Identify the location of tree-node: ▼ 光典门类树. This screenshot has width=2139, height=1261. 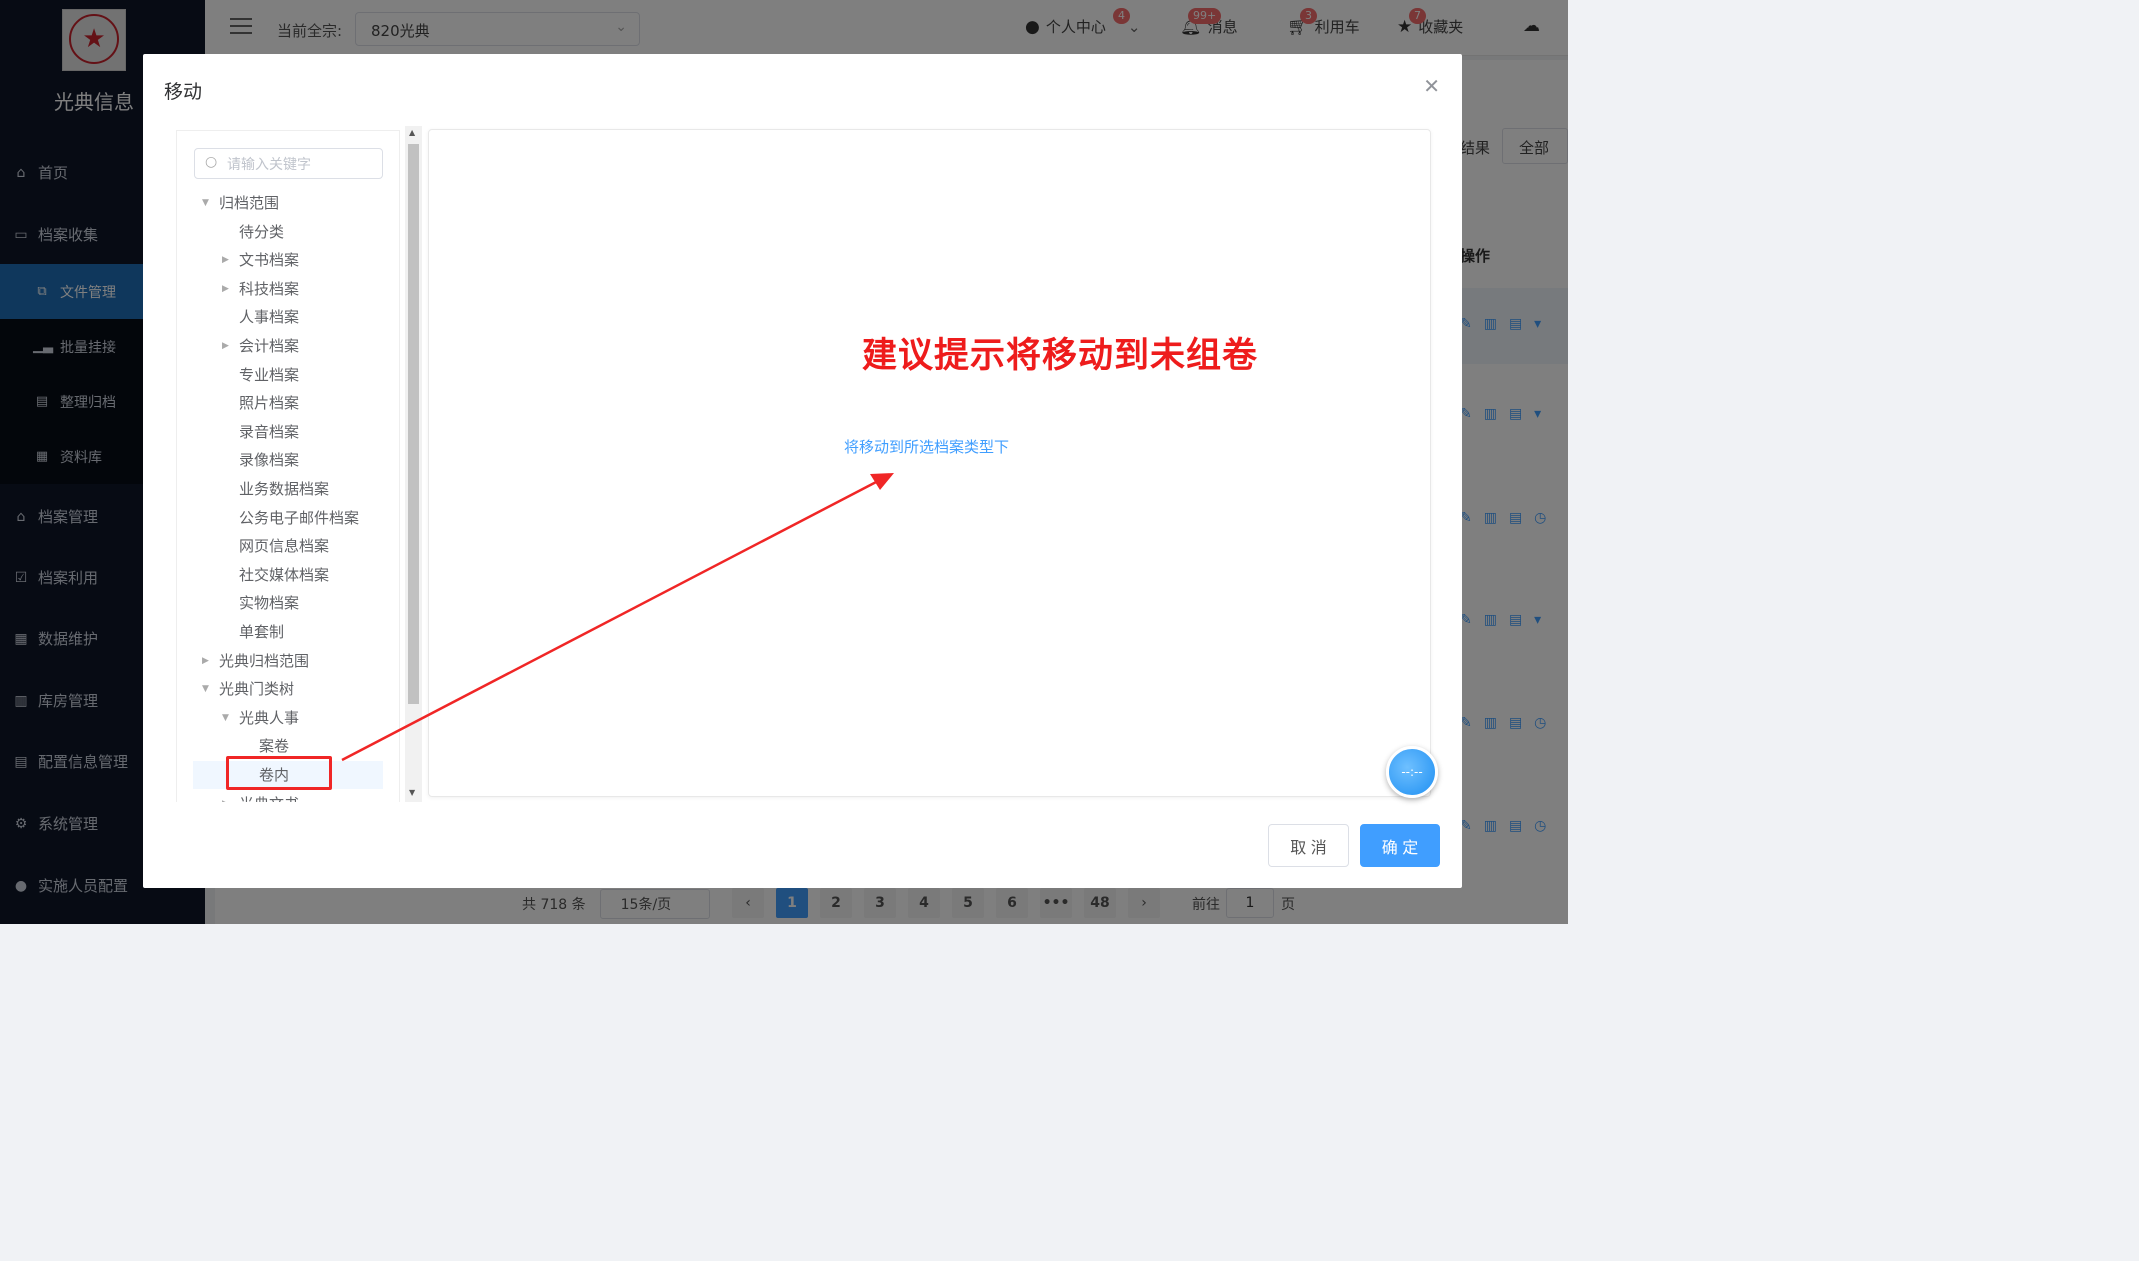
(288, 689).